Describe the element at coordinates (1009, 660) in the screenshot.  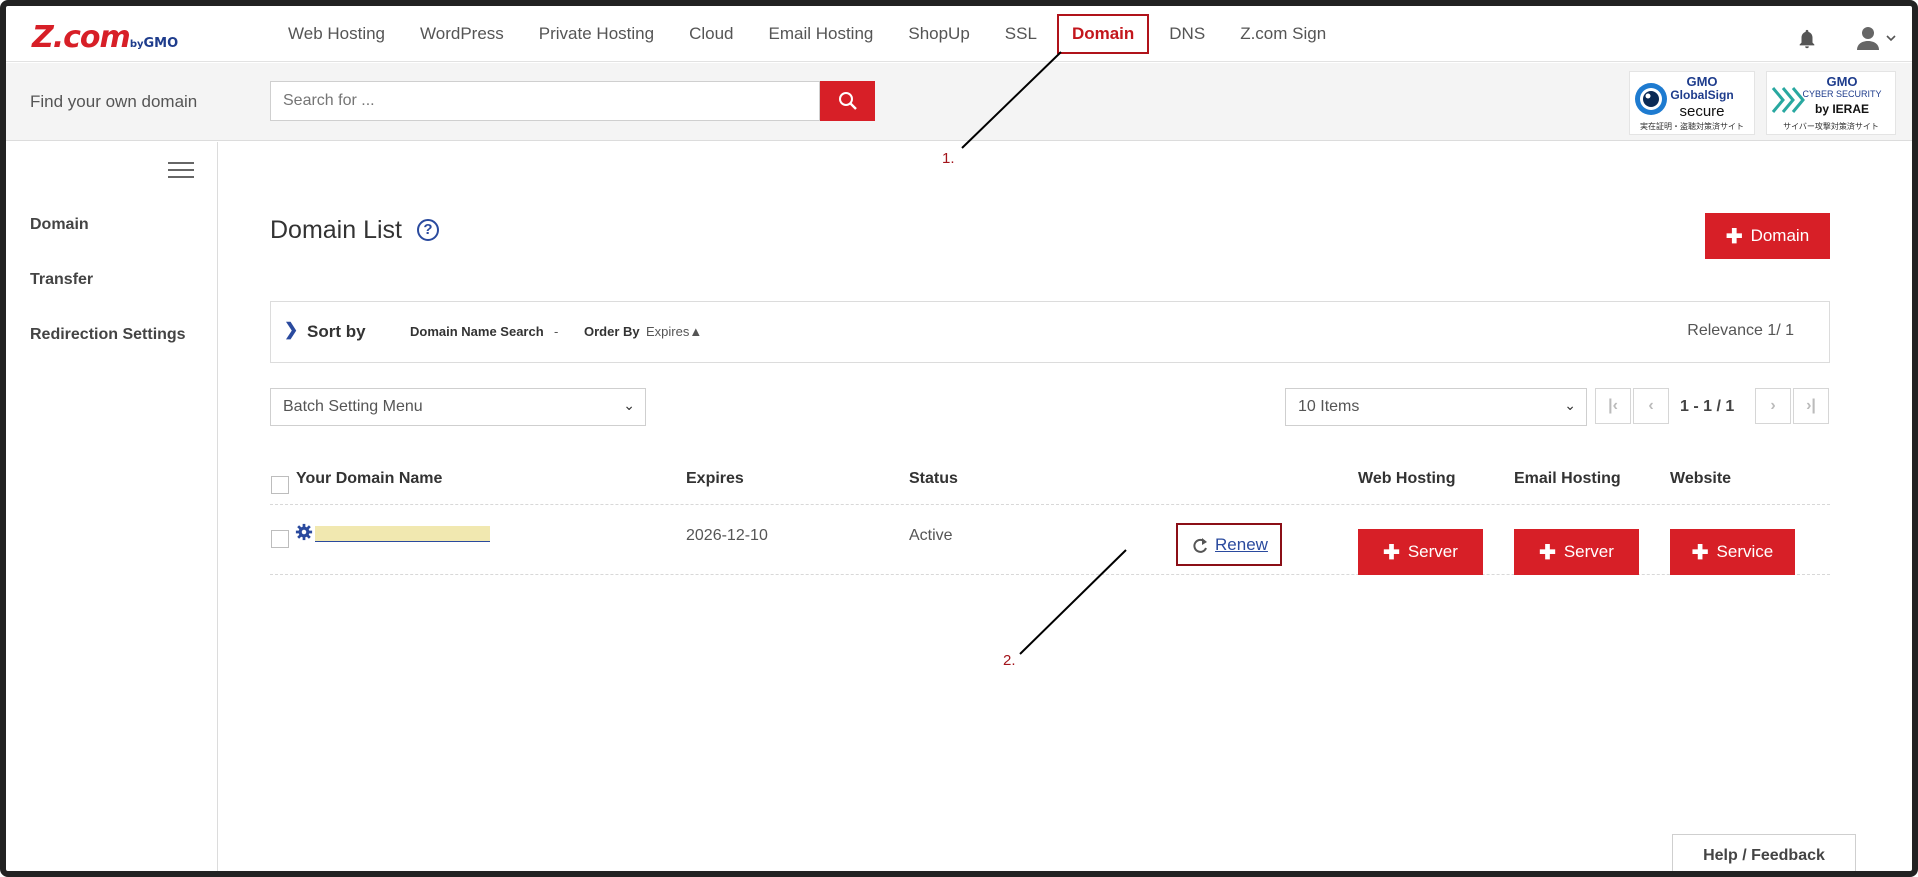
I see `annotation-2: 2.` at that location.